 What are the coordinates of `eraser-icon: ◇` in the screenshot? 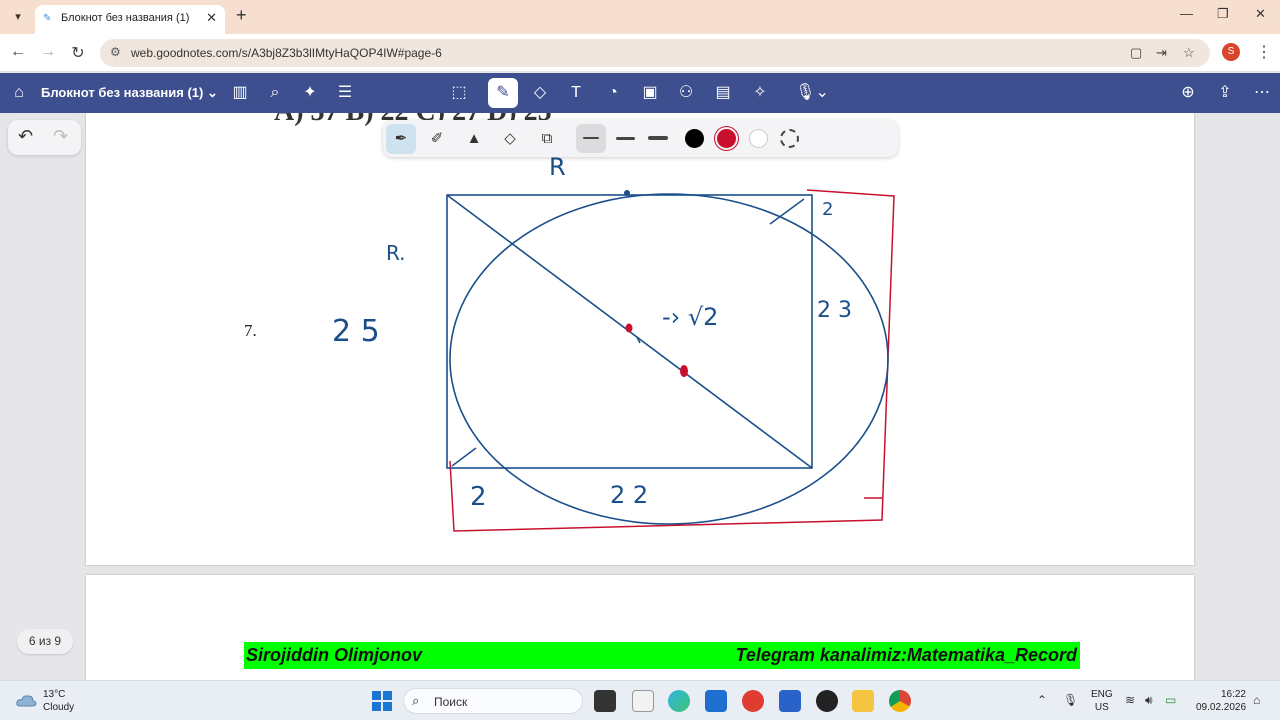 It's located at (540, 93).